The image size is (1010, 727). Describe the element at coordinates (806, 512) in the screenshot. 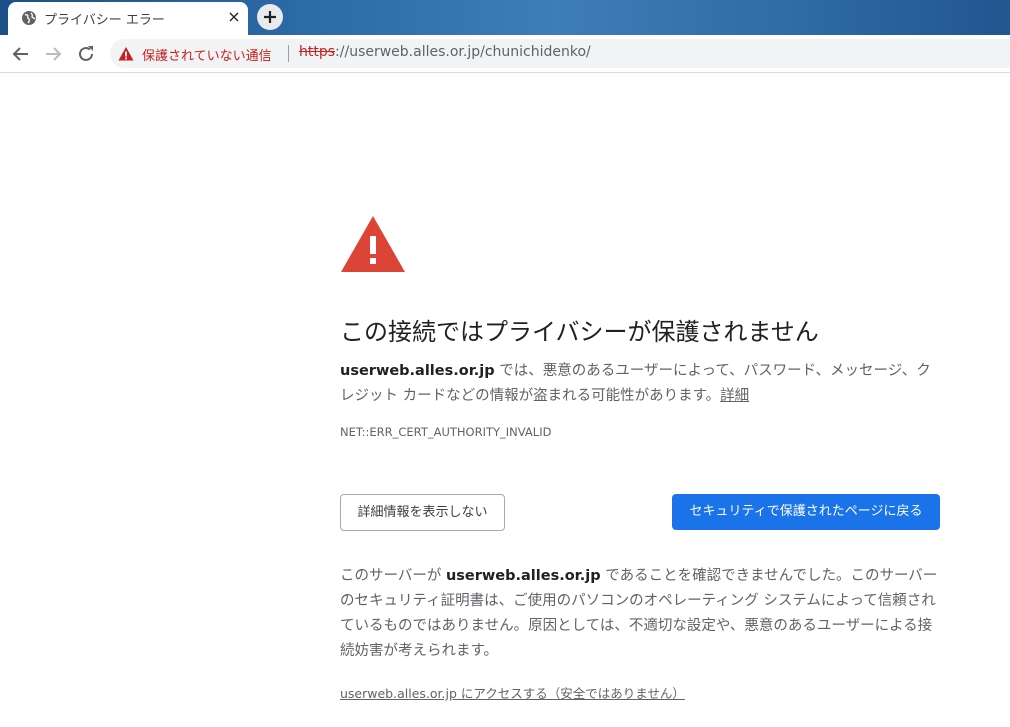

I see `back-to-safety-button: セキュリティで保護されたページに戻る` at that location.